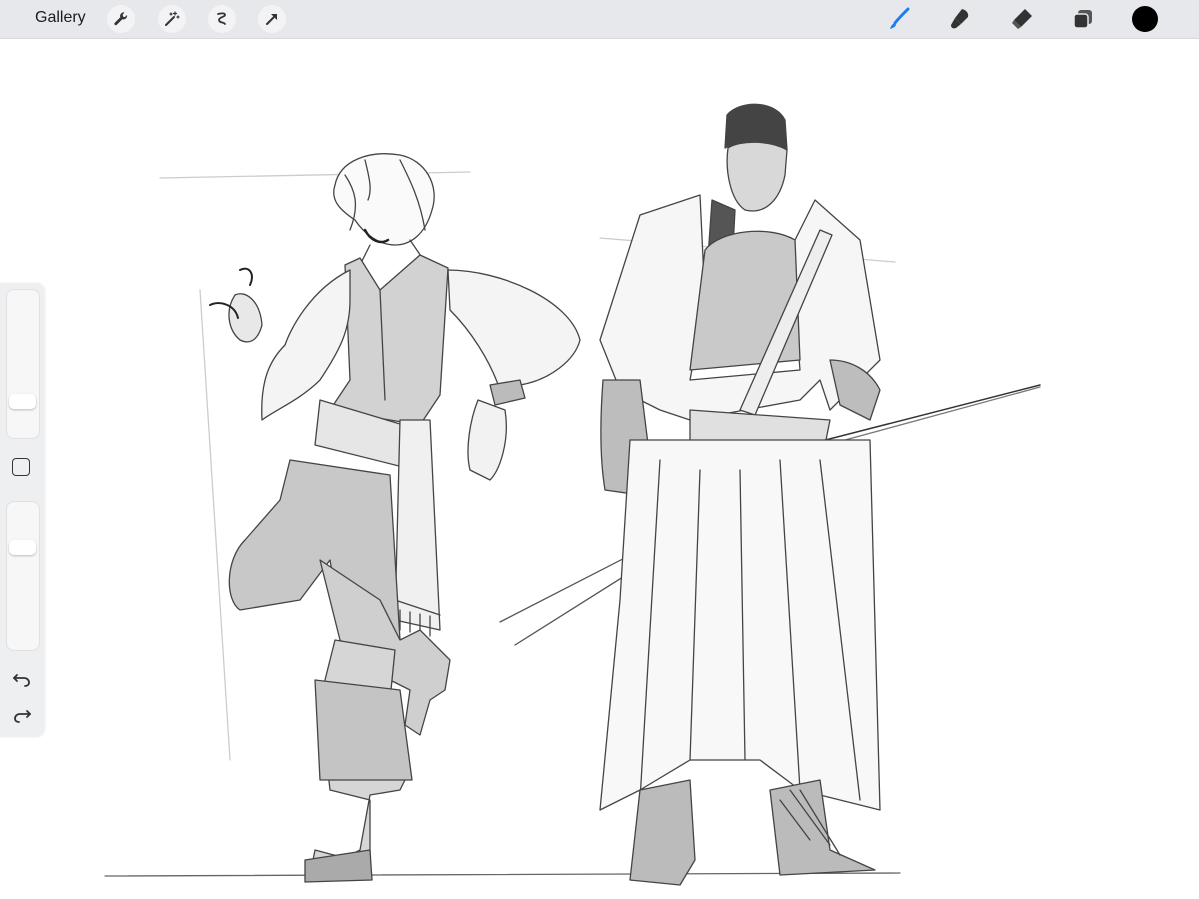 This screenshot has height=899, width=1199. What do you see at coordinates (172, 19) in the screenshot?
I see `magic-wand-icon` at bounding box center [172, 19].